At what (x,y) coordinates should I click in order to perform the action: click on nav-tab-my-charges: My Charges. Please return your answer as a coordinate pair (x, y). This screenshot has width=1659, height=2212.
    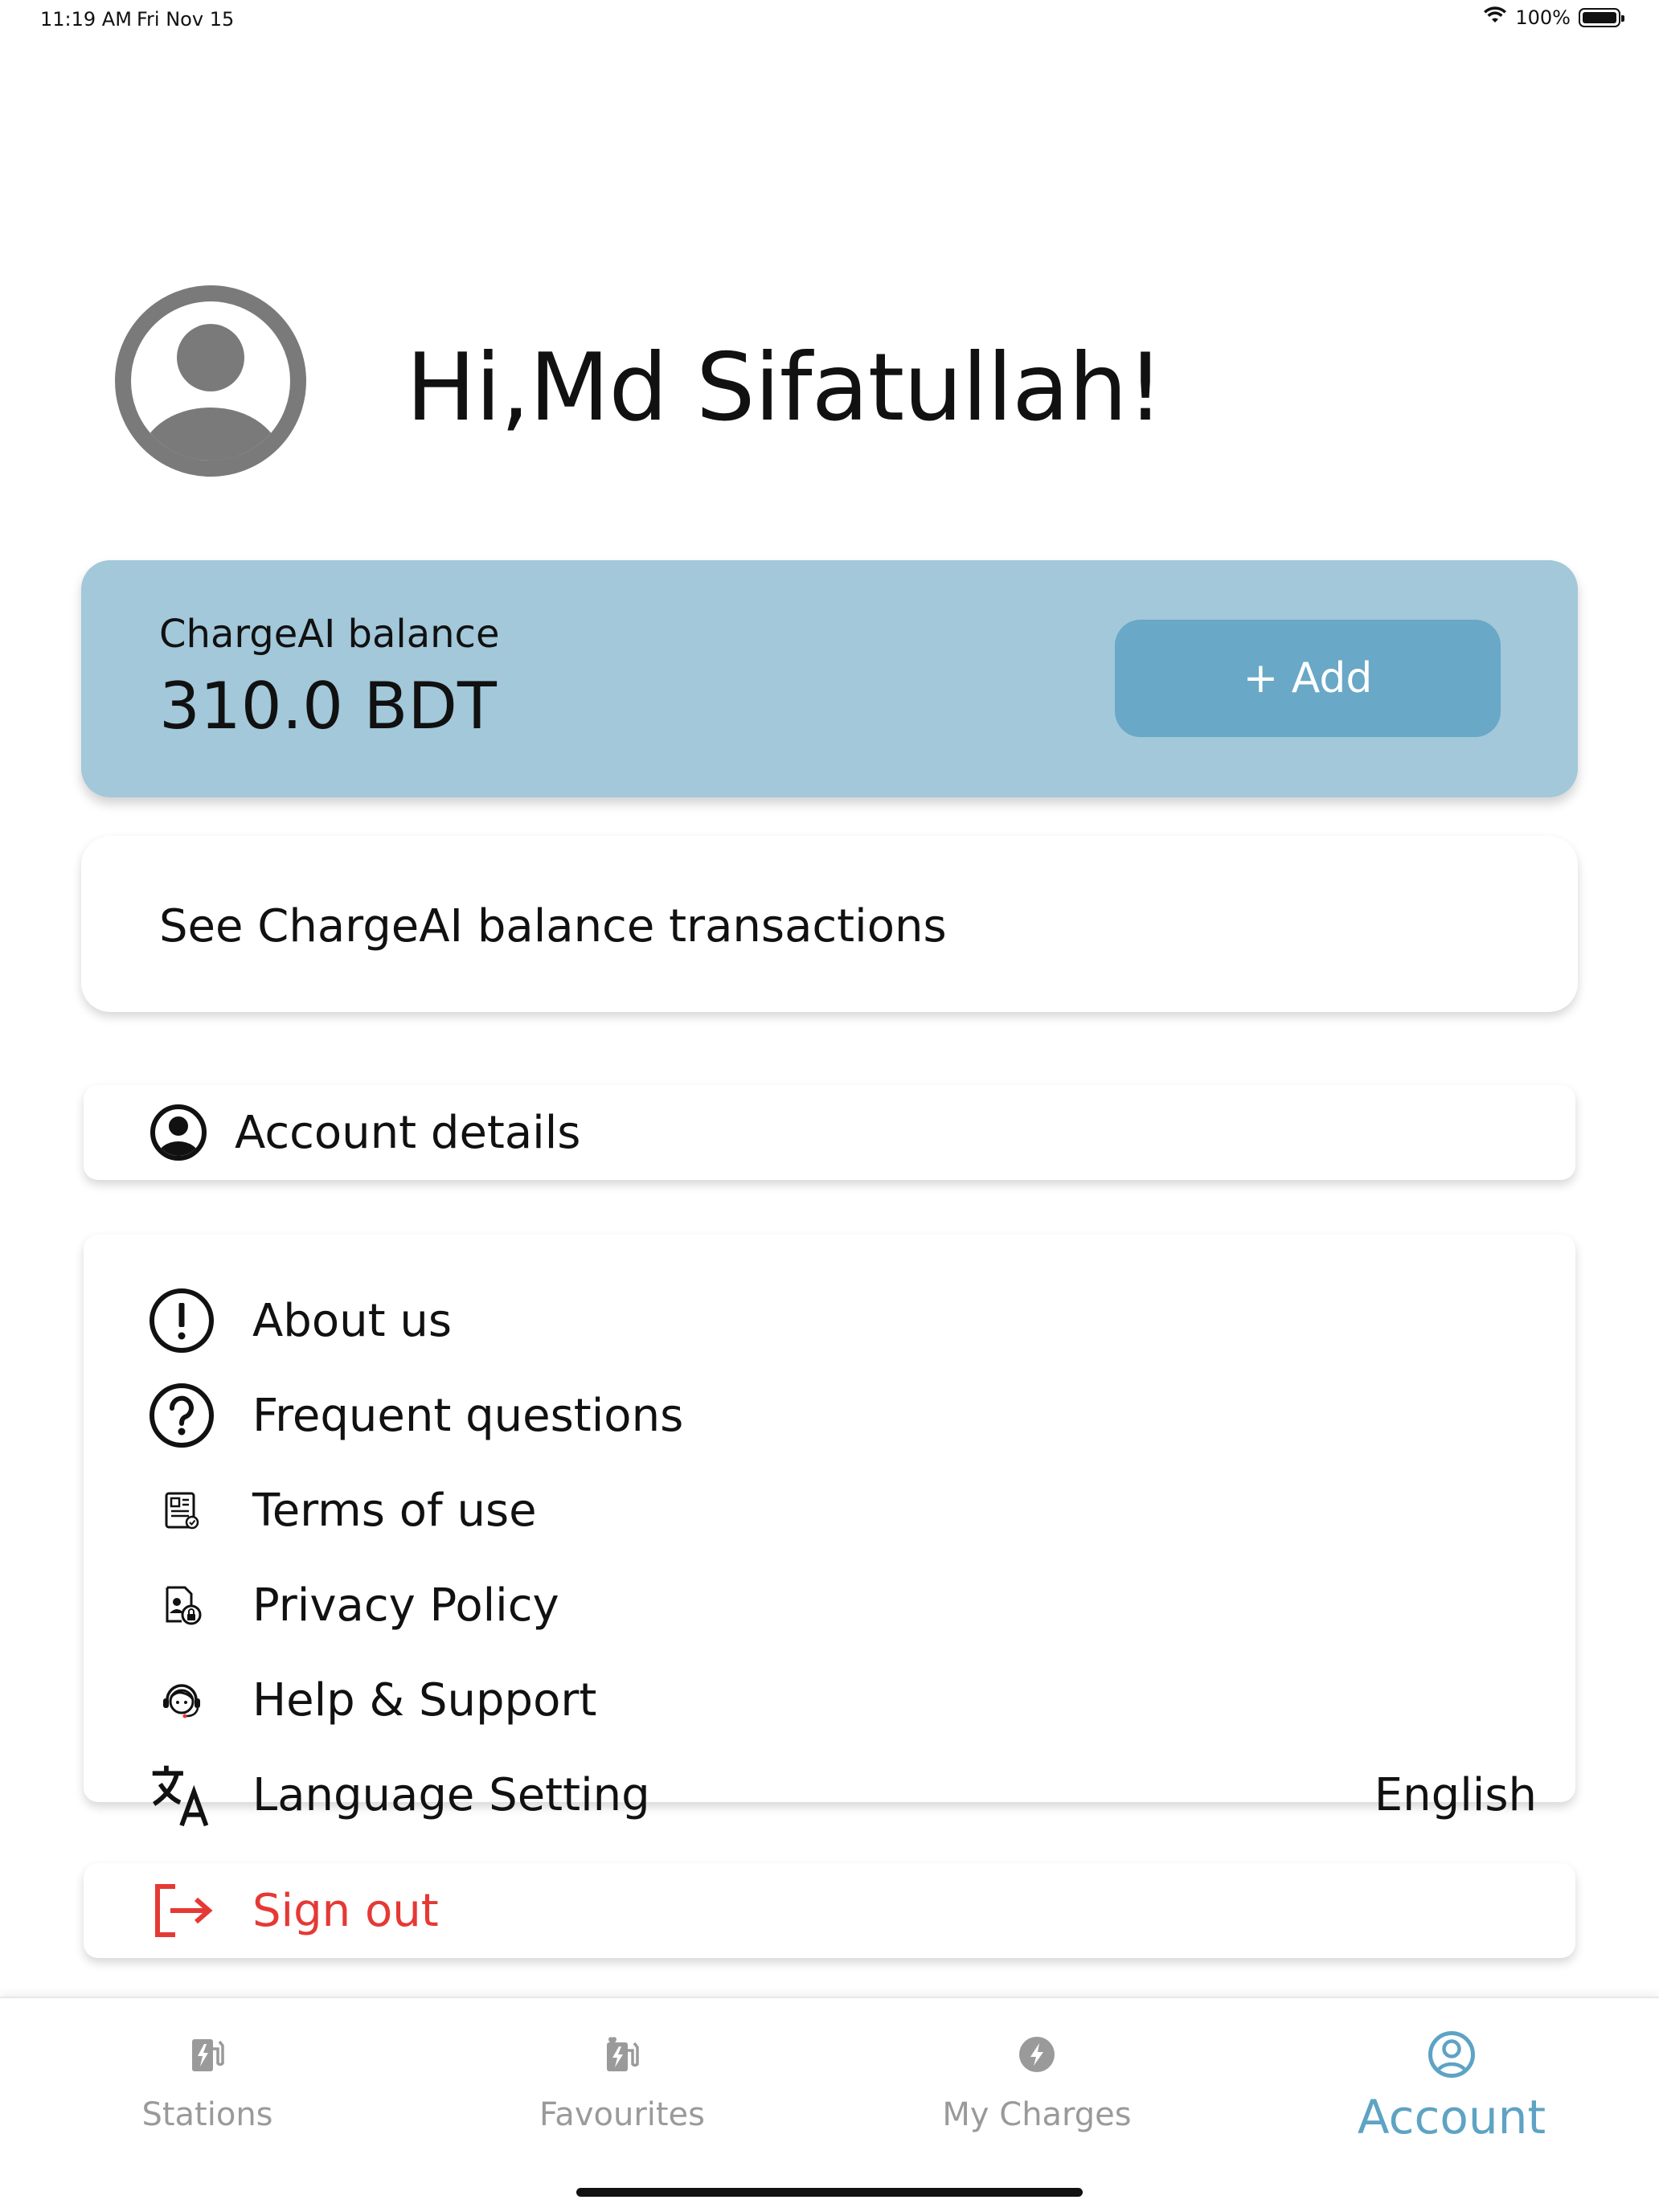
    Looking at the image, I should click on (1037, 2078).